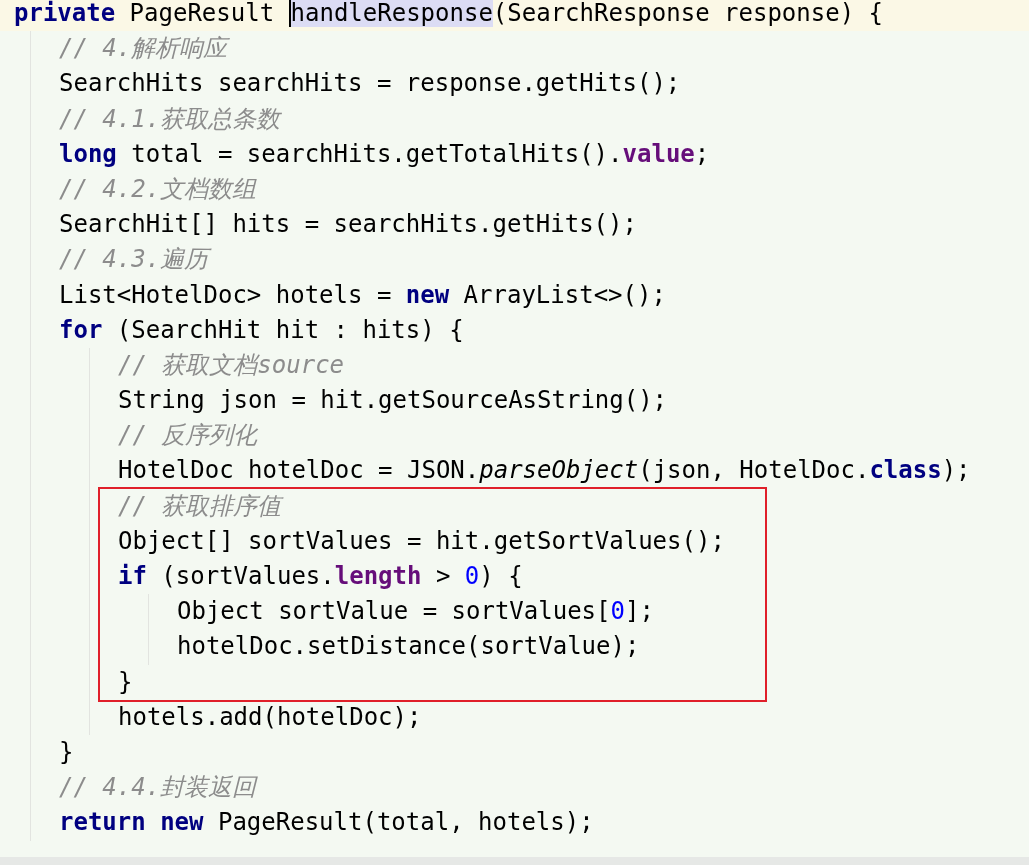 Image resolution: width=1029 pixels, height=865 pixels. I want to click on code-line: for (SearchHit hit : hits) {, so click(262, 330).